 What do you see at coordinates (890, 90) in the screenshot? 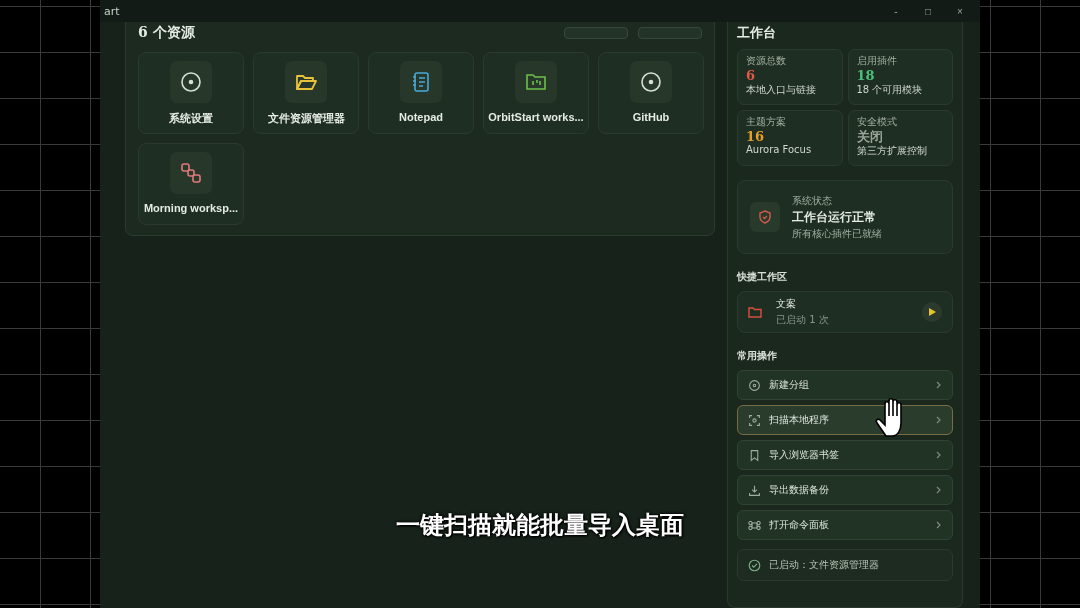
I see `stat-note: 18 个可用模块` at bounding box center [890, 90].